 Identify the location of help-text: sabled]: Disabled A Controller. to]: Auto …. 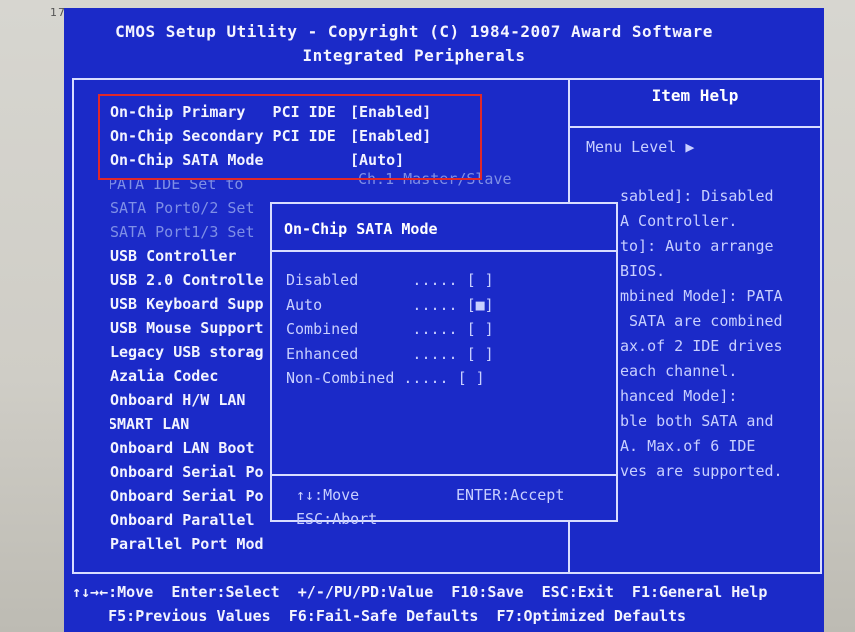
(720, 334).